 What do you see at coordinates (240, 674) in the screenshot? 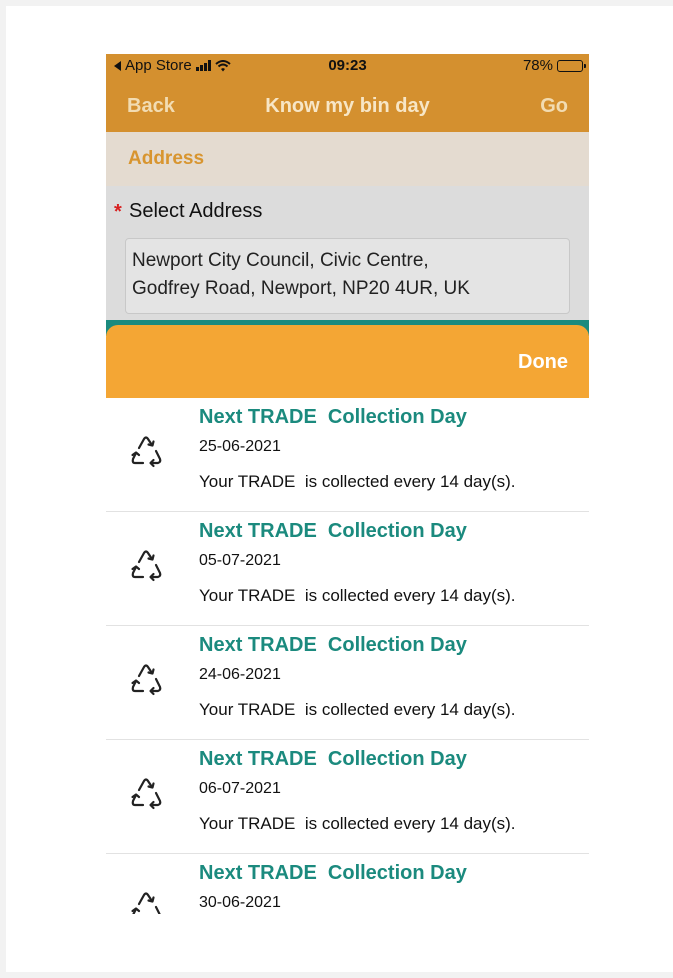
I see `collection-date: 24-06-2021` at bounding box center [240, 674].